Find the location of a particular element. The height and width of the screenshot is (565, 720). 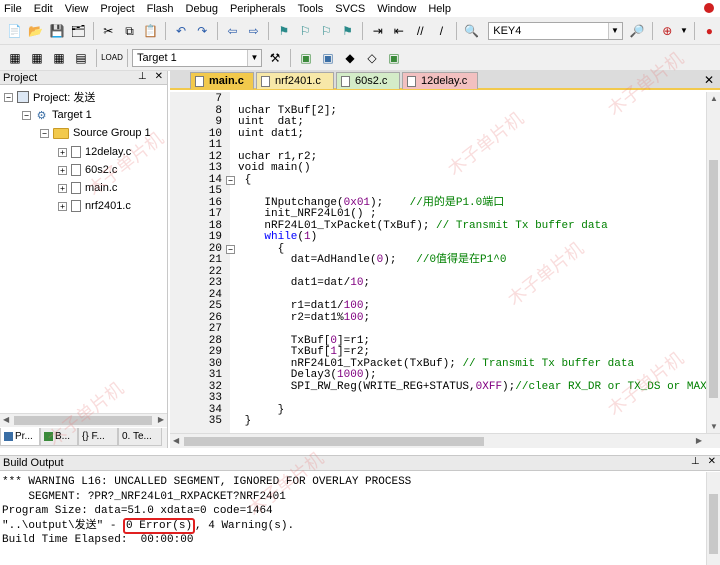

editor-tab-nrf2401: nrf2401.c is located at coordinates (295, 80).